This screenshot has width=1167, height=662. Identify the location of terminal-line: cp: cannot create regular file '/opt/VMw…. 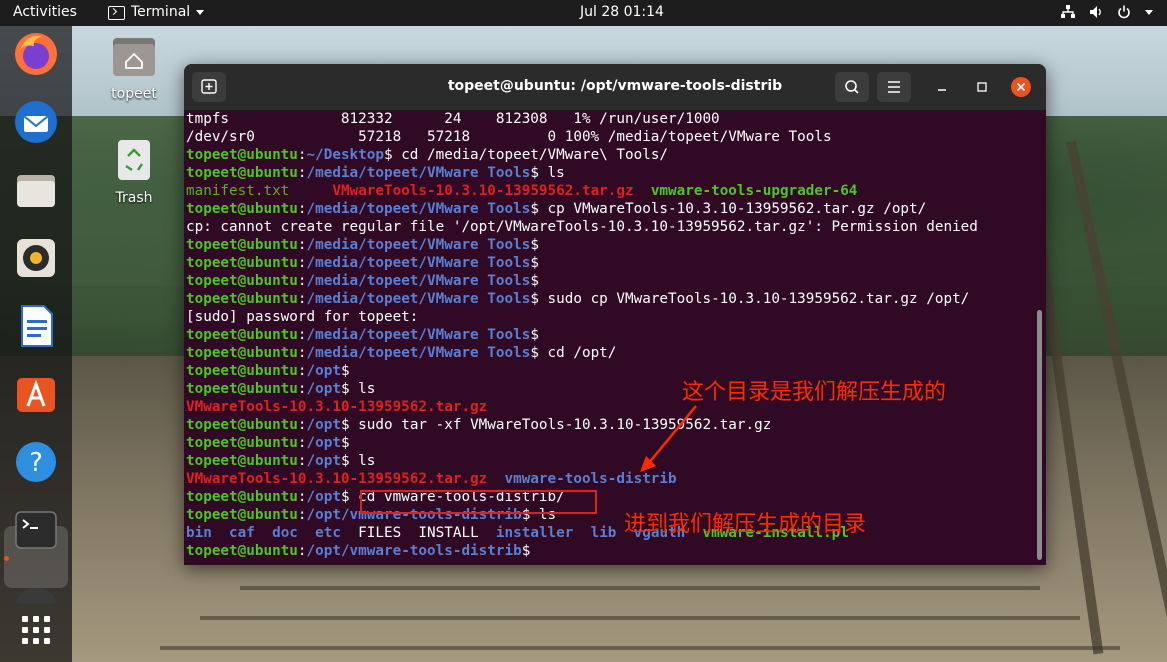
(611, 227).